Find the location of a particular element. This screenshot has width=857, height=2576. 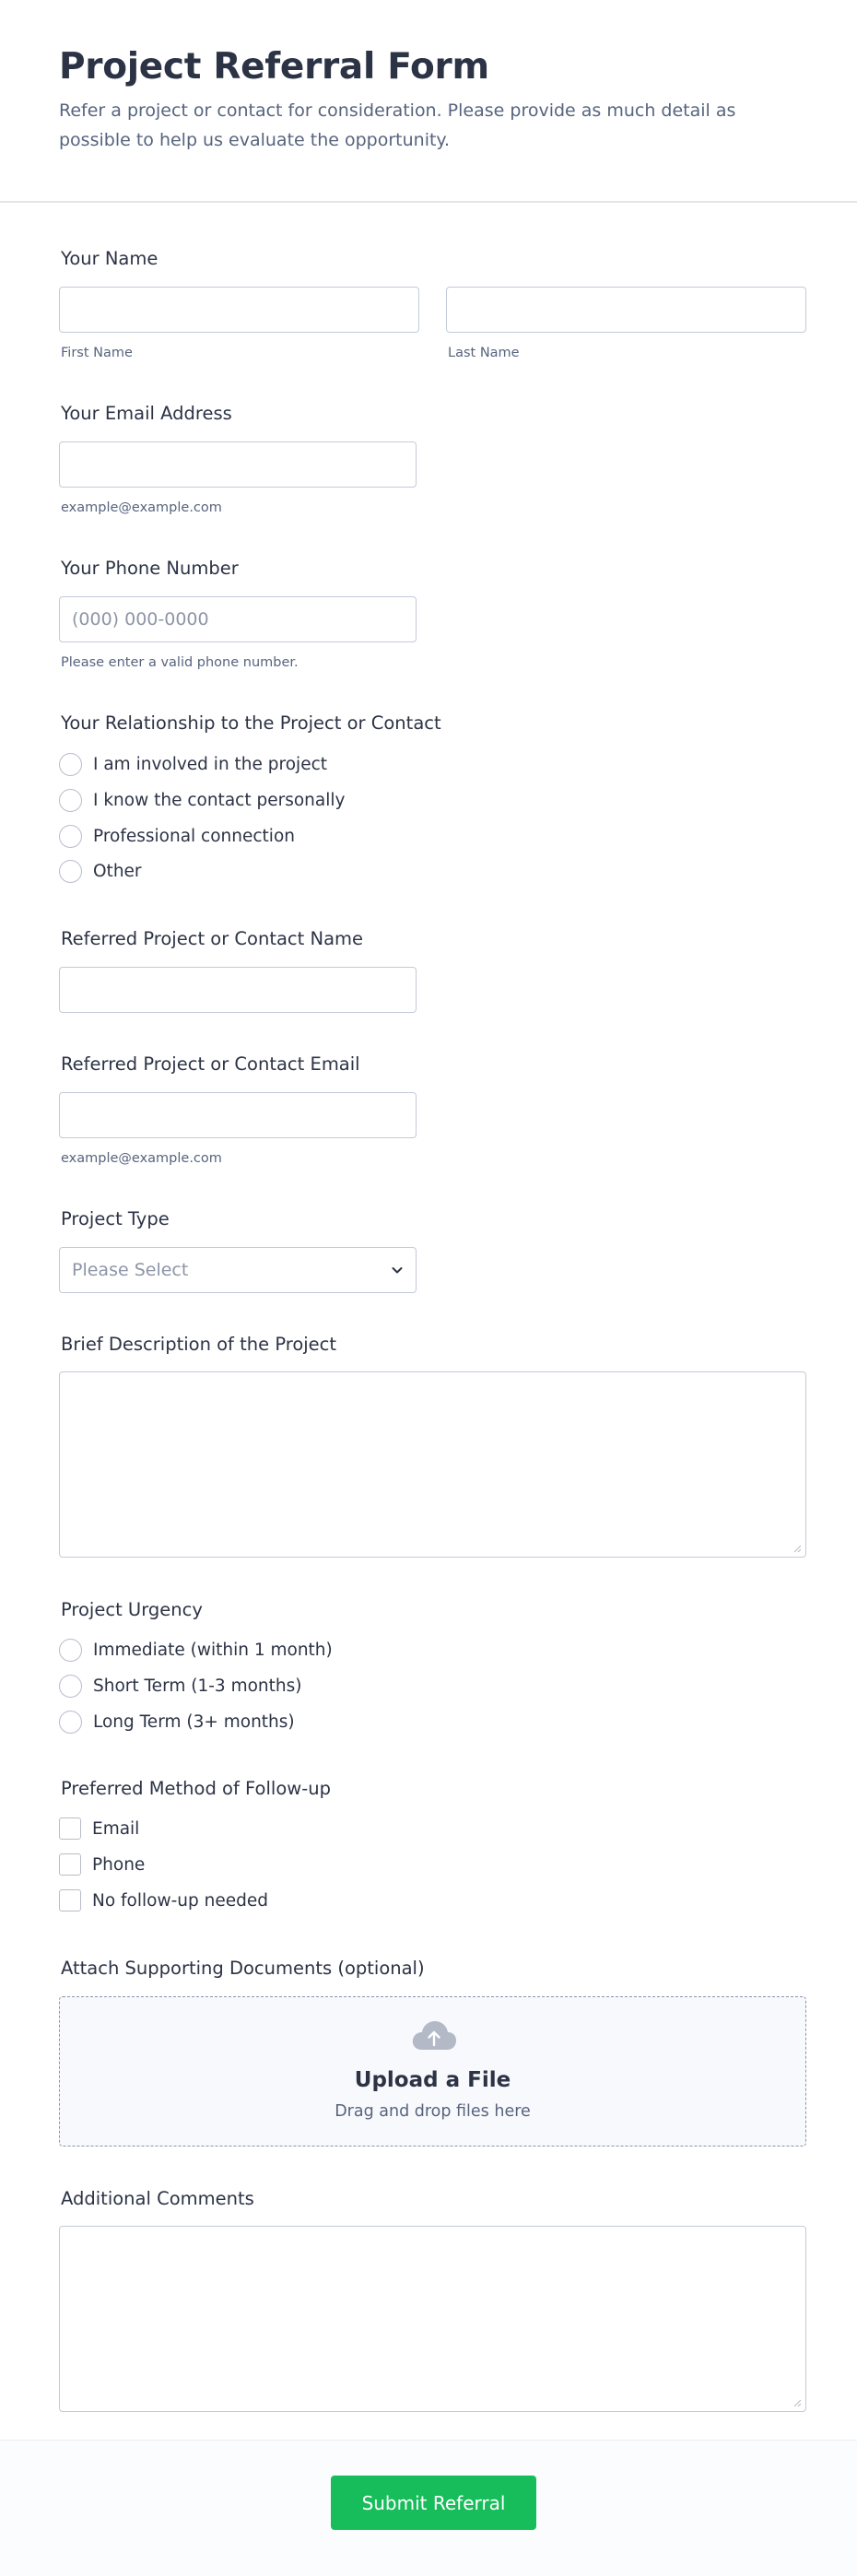

last-name-sublabel: Last Name is located at coordinates (484, 353).